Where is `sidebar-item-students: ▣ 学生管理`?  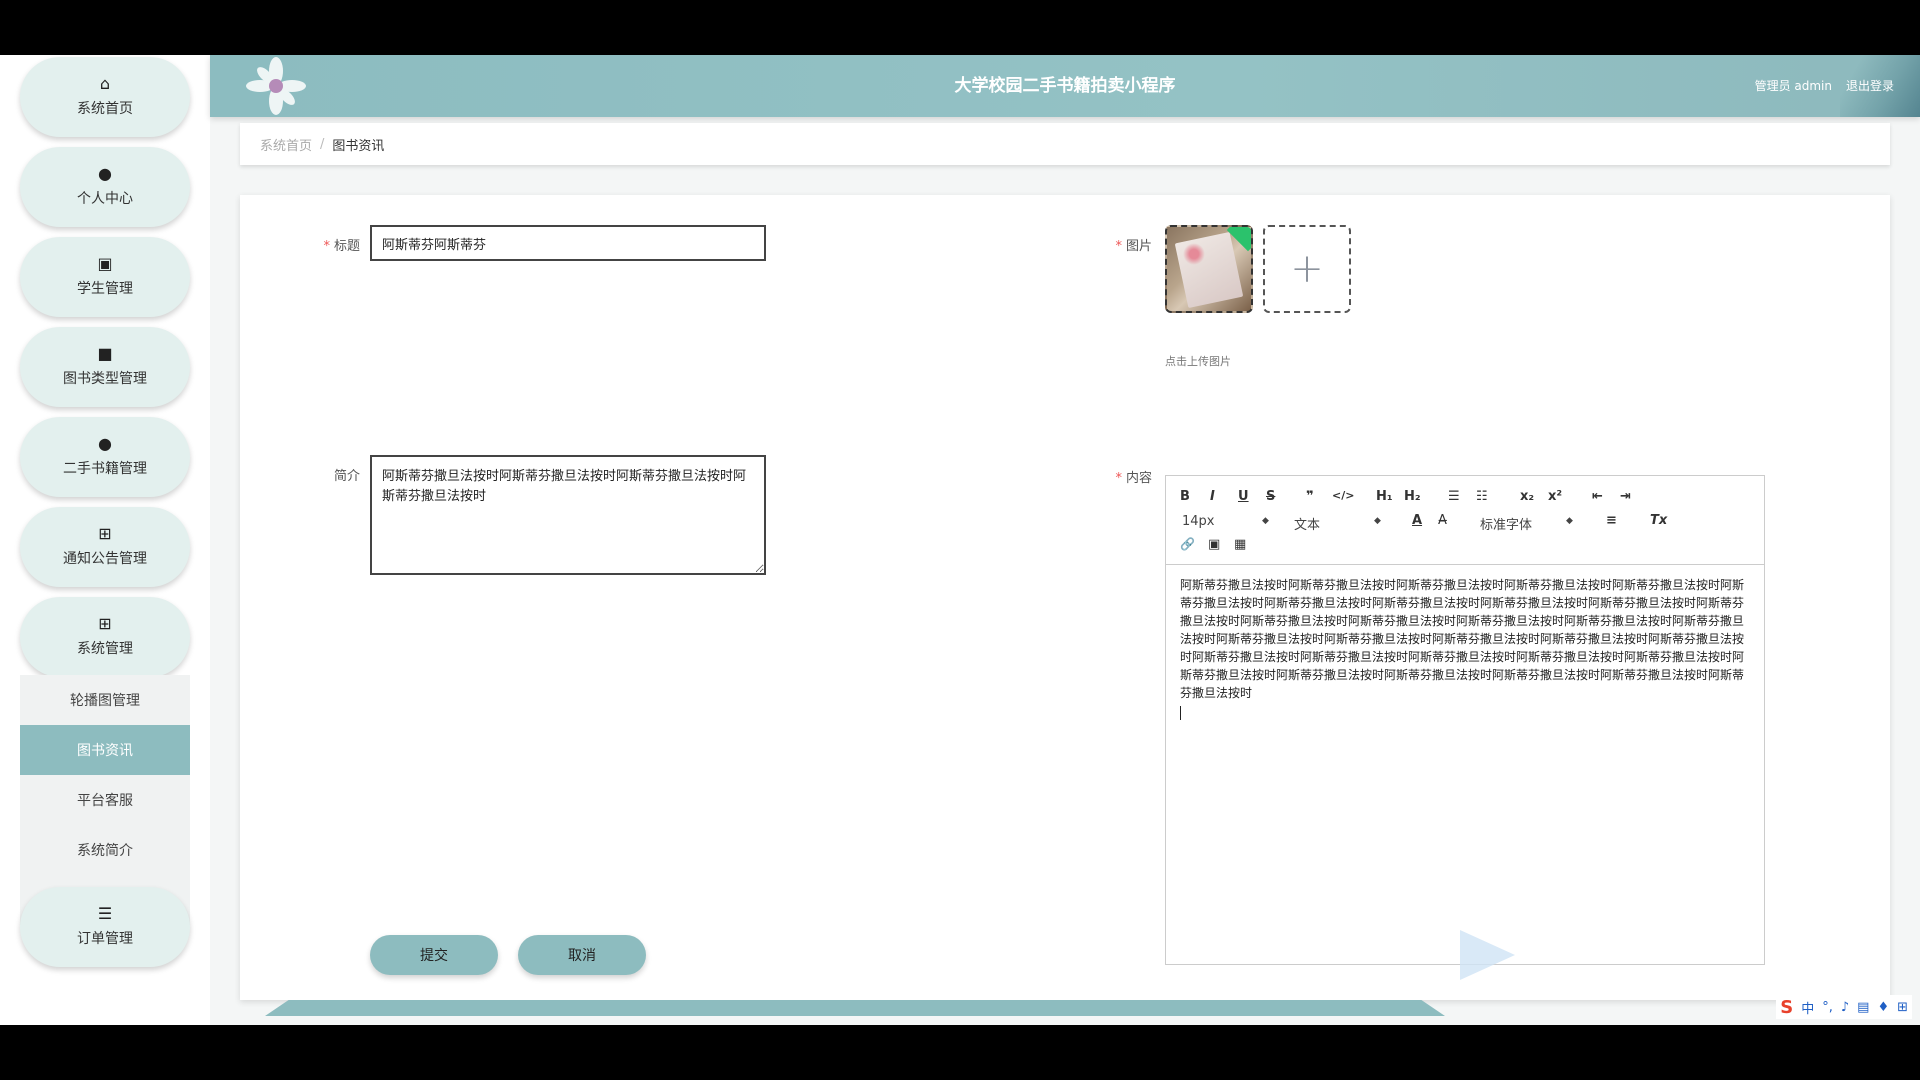 sidebar-item-students: ▣ 学生管理 is located at coordinates (105, 277).